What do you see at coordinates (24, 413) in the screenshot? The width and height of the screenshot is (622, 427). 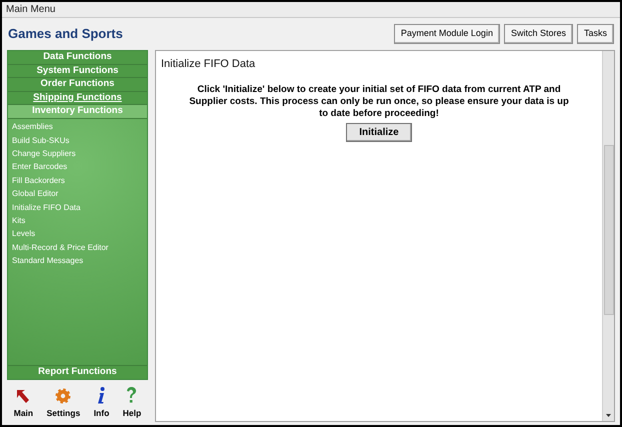 I see `tool-label: Main` at bounding box center [24, 413].